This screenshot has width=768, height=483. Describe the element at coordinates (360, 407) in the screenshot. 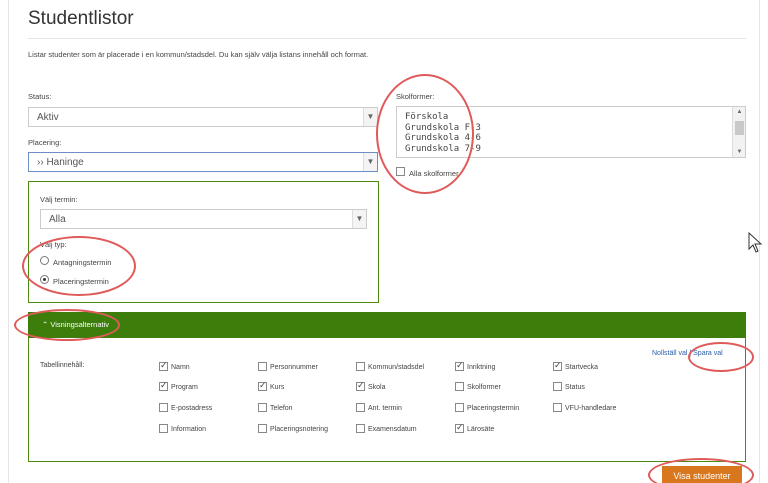

I see `checkbox-ant-termin` at that location.